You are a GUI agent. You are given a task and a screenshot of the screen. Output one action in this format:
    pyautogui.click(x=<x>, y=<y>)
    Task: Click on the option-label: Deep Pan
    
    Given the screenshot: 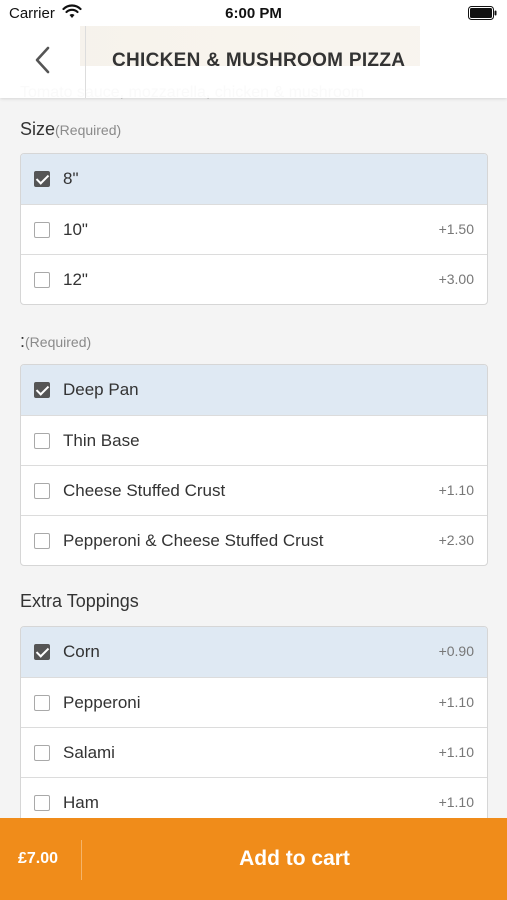 What is the action you would take?
    pyautogui.click(x=101, y=389)
    